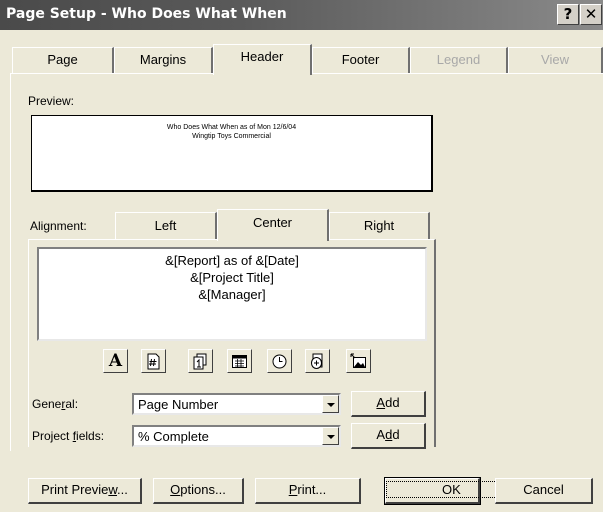  Describe the element at coordinates (173, 436) in the screenshot. I see `project-fields-dropdown-value: % Complete` at that location.